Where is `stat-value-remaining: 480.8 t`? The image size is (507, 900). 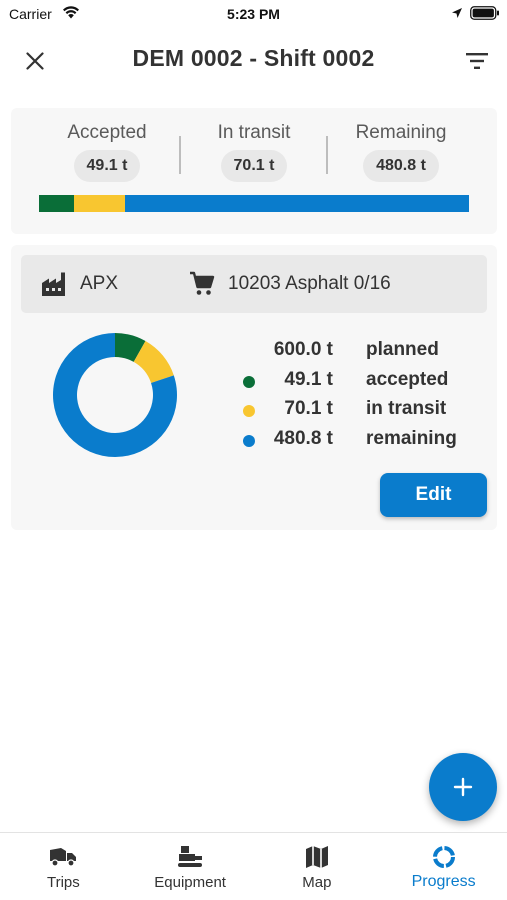
stat-value-remaining: 480.8 t is located at coordinates (401, 166).